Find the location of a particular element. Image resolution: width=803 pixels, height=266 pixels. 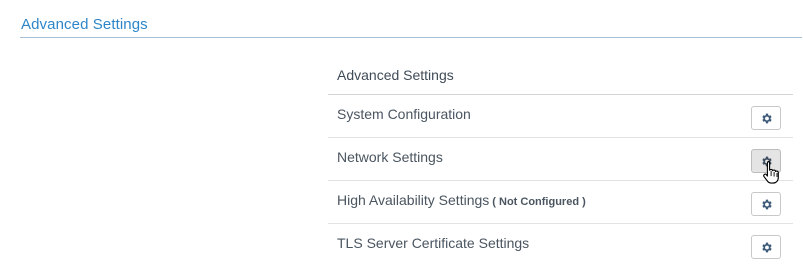

table-heading: Advanced Settings is located at coordinates (560, 76).